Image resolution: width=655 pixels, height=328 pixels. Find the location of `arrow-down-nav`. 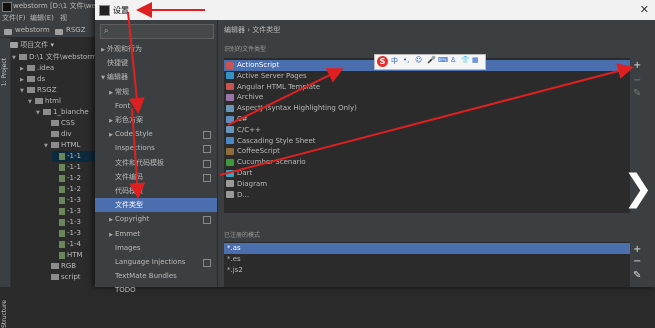

arrow-down-nav is located at coordinates (136, 62).